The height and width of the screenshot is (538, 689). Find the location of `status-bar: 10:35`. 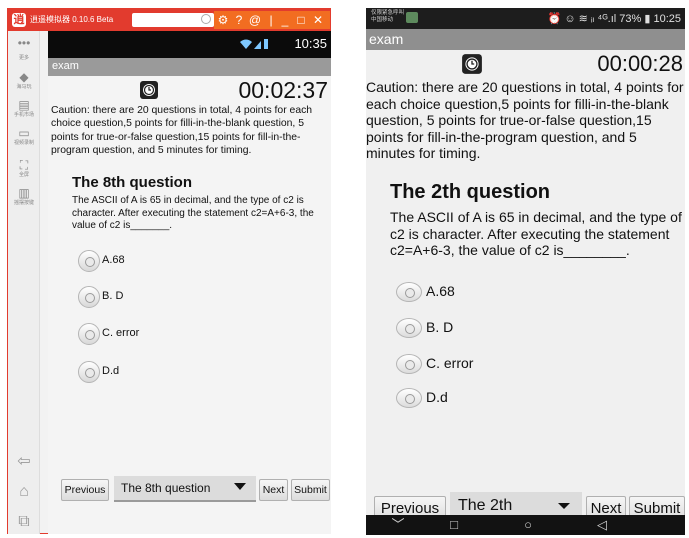

status-bar: 10:35 is located at coordinates (189, 44).